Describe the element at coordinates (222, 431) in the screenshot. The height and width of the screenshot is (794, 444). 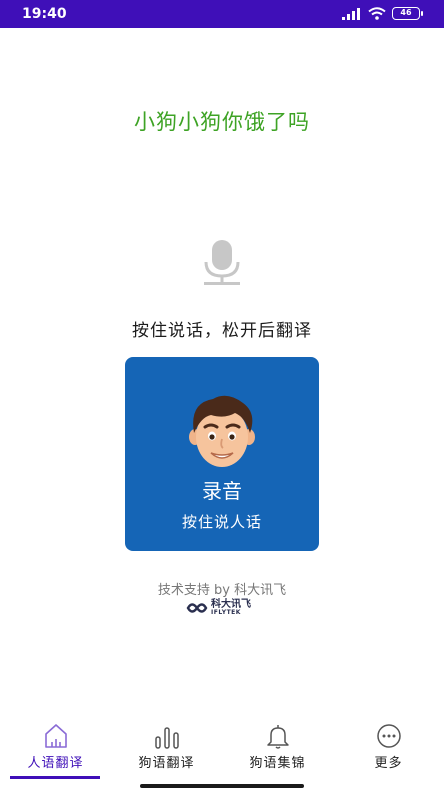
I see `avatar` at that location.